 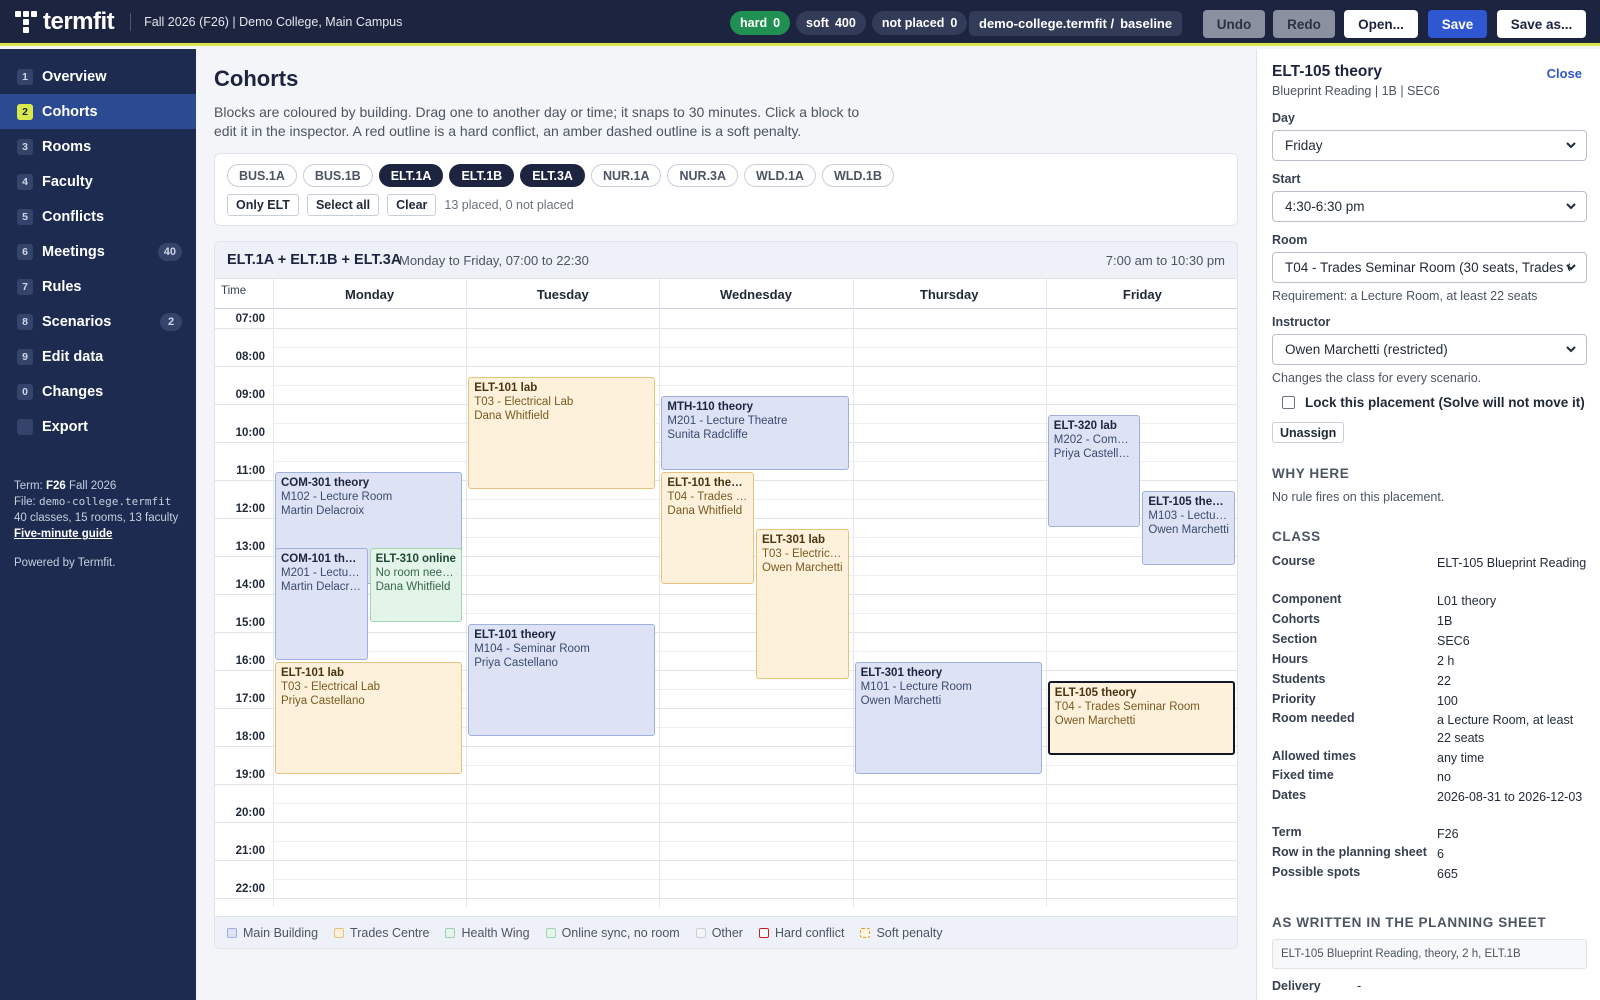 I want to click on scenario-name: baseline, so click(x=1146, y=23).